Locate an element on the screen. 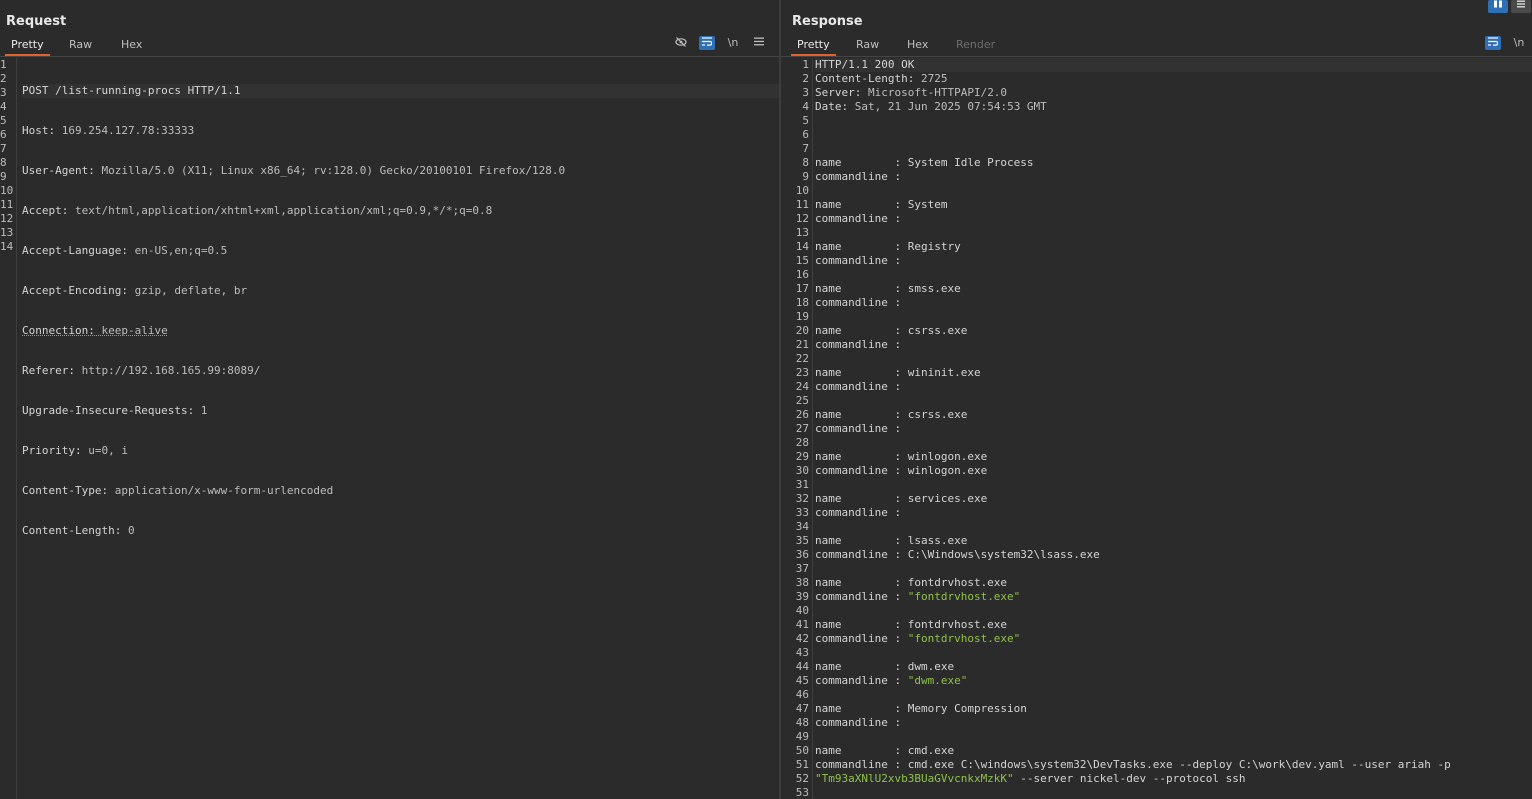  line-number: 10 is located at coordinates (7, 190).